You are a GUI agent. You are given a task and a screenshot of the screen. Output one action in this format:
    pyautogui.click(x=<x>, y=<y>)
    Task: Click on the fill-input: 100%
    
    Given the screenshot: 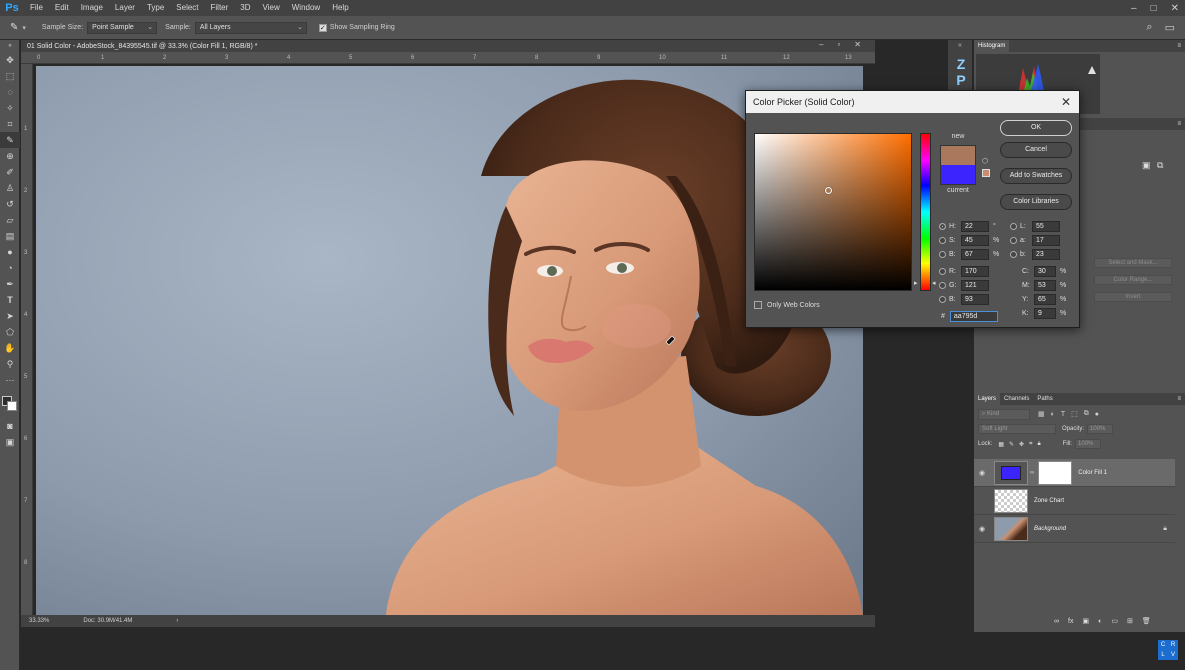 What is the action you would take?
    pyautogui.click(x=1088, y=444)
    